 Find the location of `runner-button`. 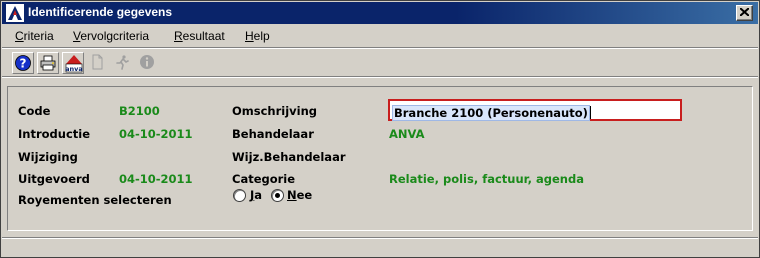

runner-button is located at coordinates (123, 63).